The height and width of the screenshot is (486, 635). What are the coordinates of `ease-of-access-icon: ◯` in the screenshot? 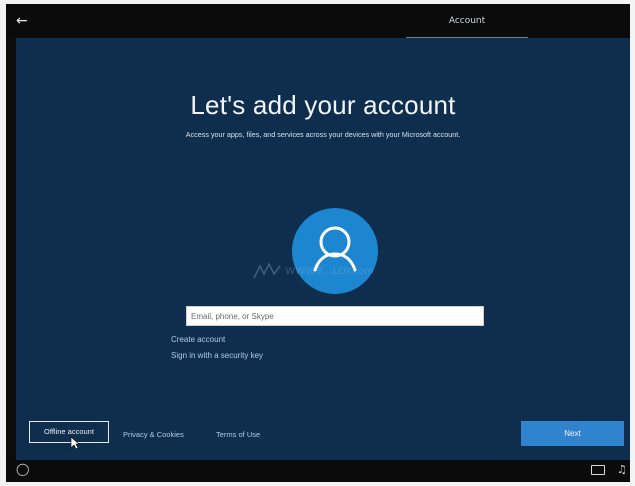 It's located at (22, 469).